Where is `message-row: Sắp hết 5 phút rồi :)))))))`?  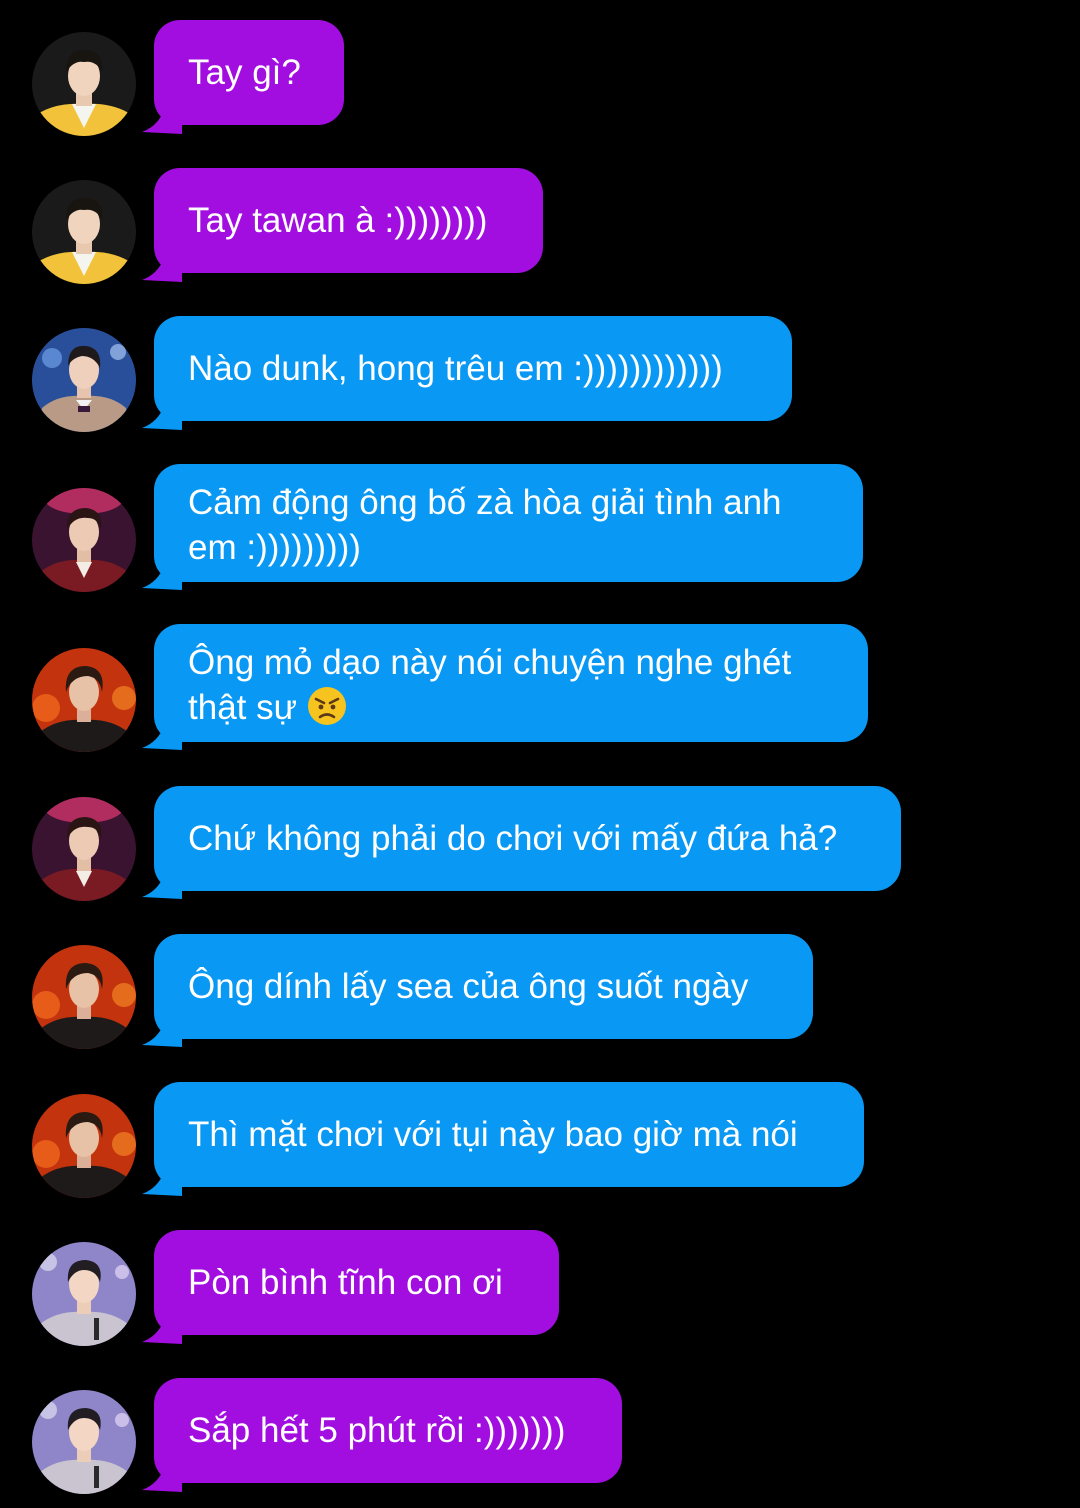
message-row: Sắp hết 5 phút rồi :))))))) is located at coordinates (540, 1436).